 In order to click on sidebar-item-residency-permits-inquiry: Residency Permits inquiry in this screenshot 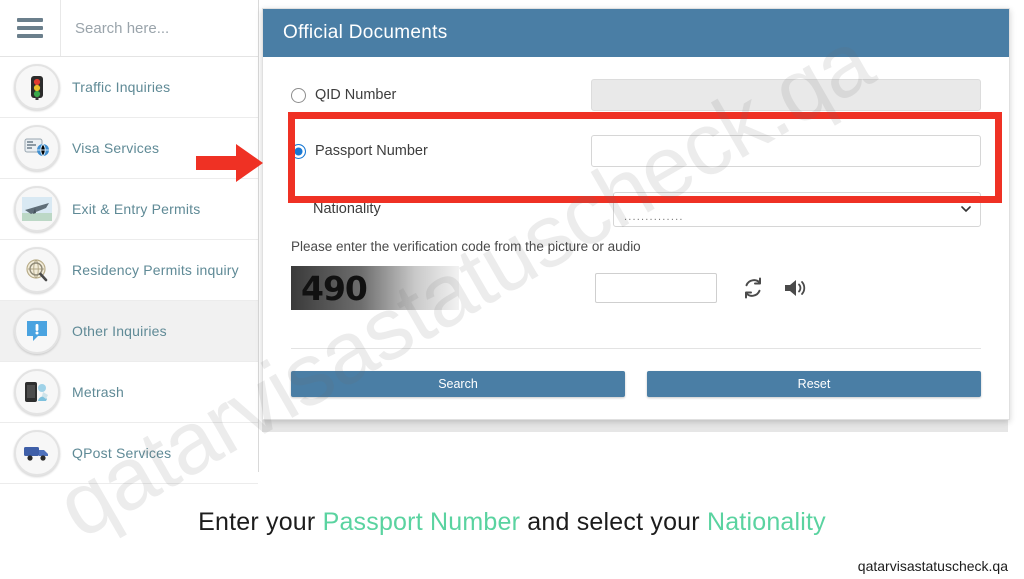, I will do `click(129, 270)`.